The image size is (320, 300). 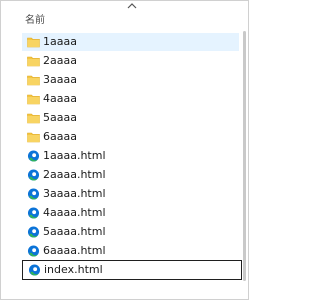 I want to click on item-label: 6aaaa, so click(x=60, y=136).